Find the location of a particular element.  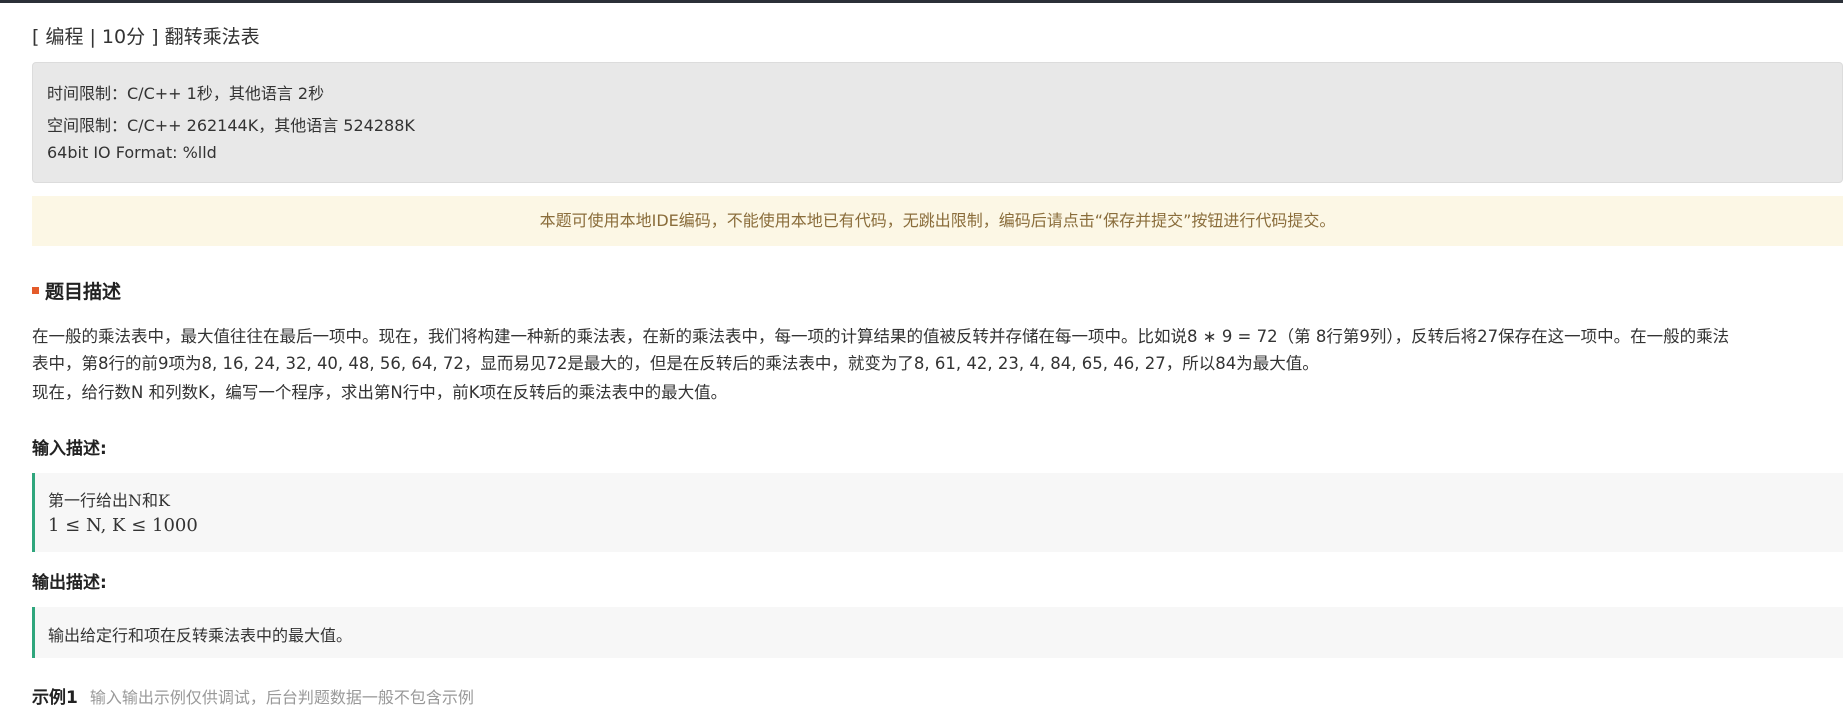

example-label: 示例1 is located at coordinates (55, 698).